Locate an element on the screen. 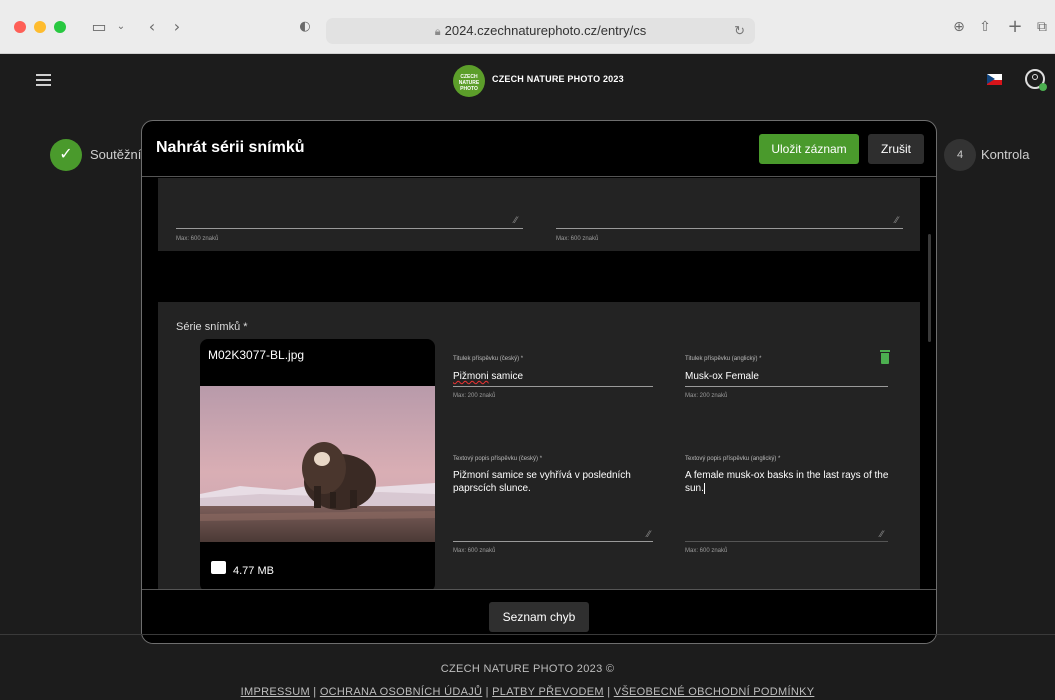 This screenshot has height=700, width=1055. title-en-label: Titulek příspěvku (anglický) * is located at coordinates (723, 359).